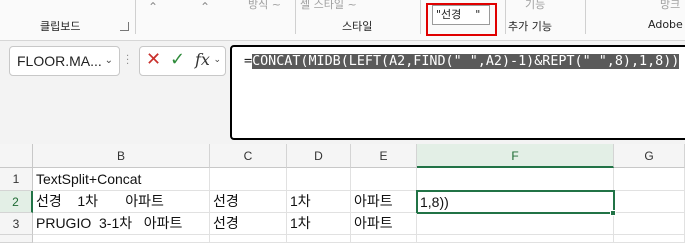  Describe the element at coordinates (60, 26) in the screenshot. I see `clipboard-group-label: 클립보드` at that location.